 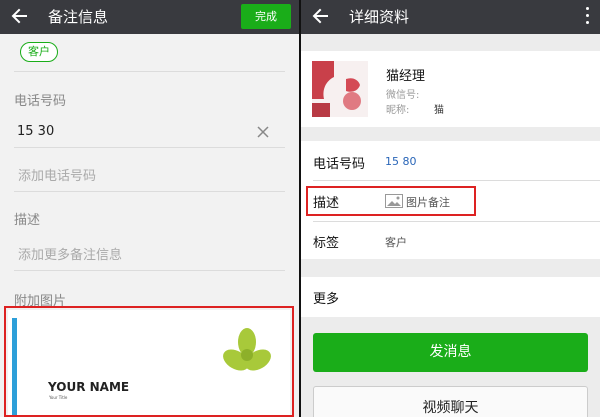 I want to click on more-row-label: 更多, so click(x=326, y=299).